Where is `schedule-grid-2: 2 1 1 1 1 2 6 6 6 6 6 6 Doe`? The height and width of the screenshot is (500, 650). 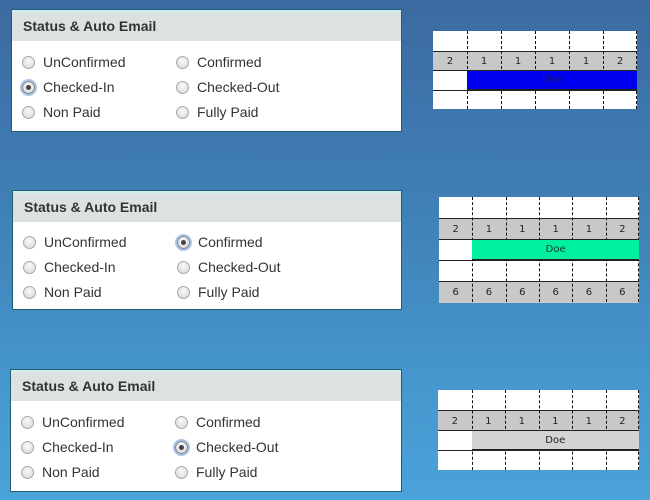 schedule-grid-2: 2 1 1 1 1 2 6 6 6 6 6 6 Doe is located at coordinates (539, 250).